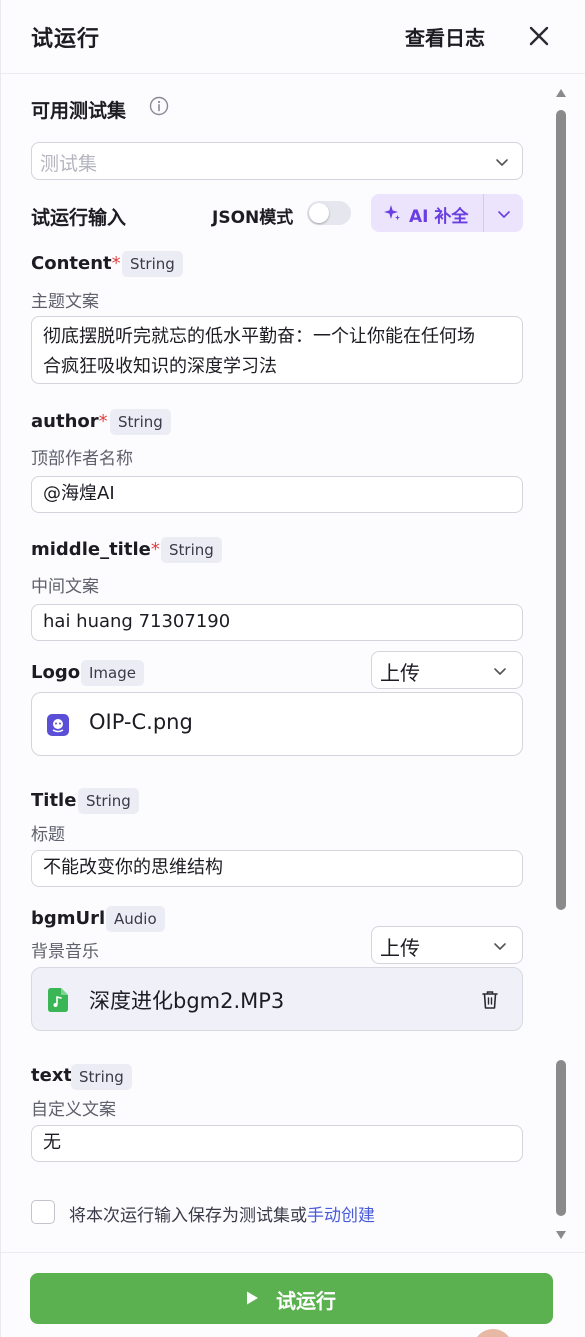  I want to click on info-icon, so click(159, 106).